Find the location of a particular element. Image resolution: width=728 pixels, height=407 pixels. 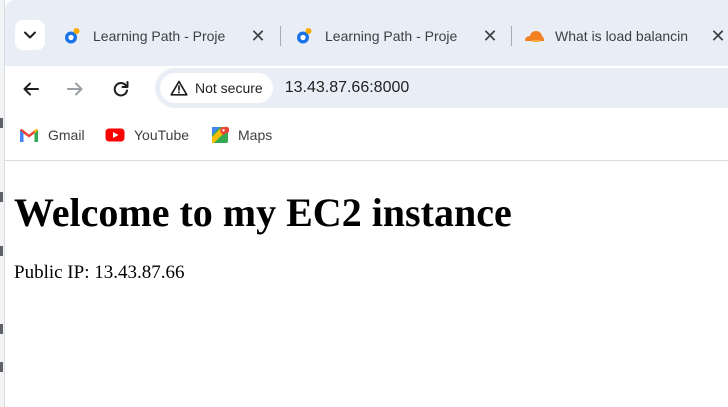

browser-toolbar: Not secure 13.43.87.66:8000 is located at coordinates (366, 89).